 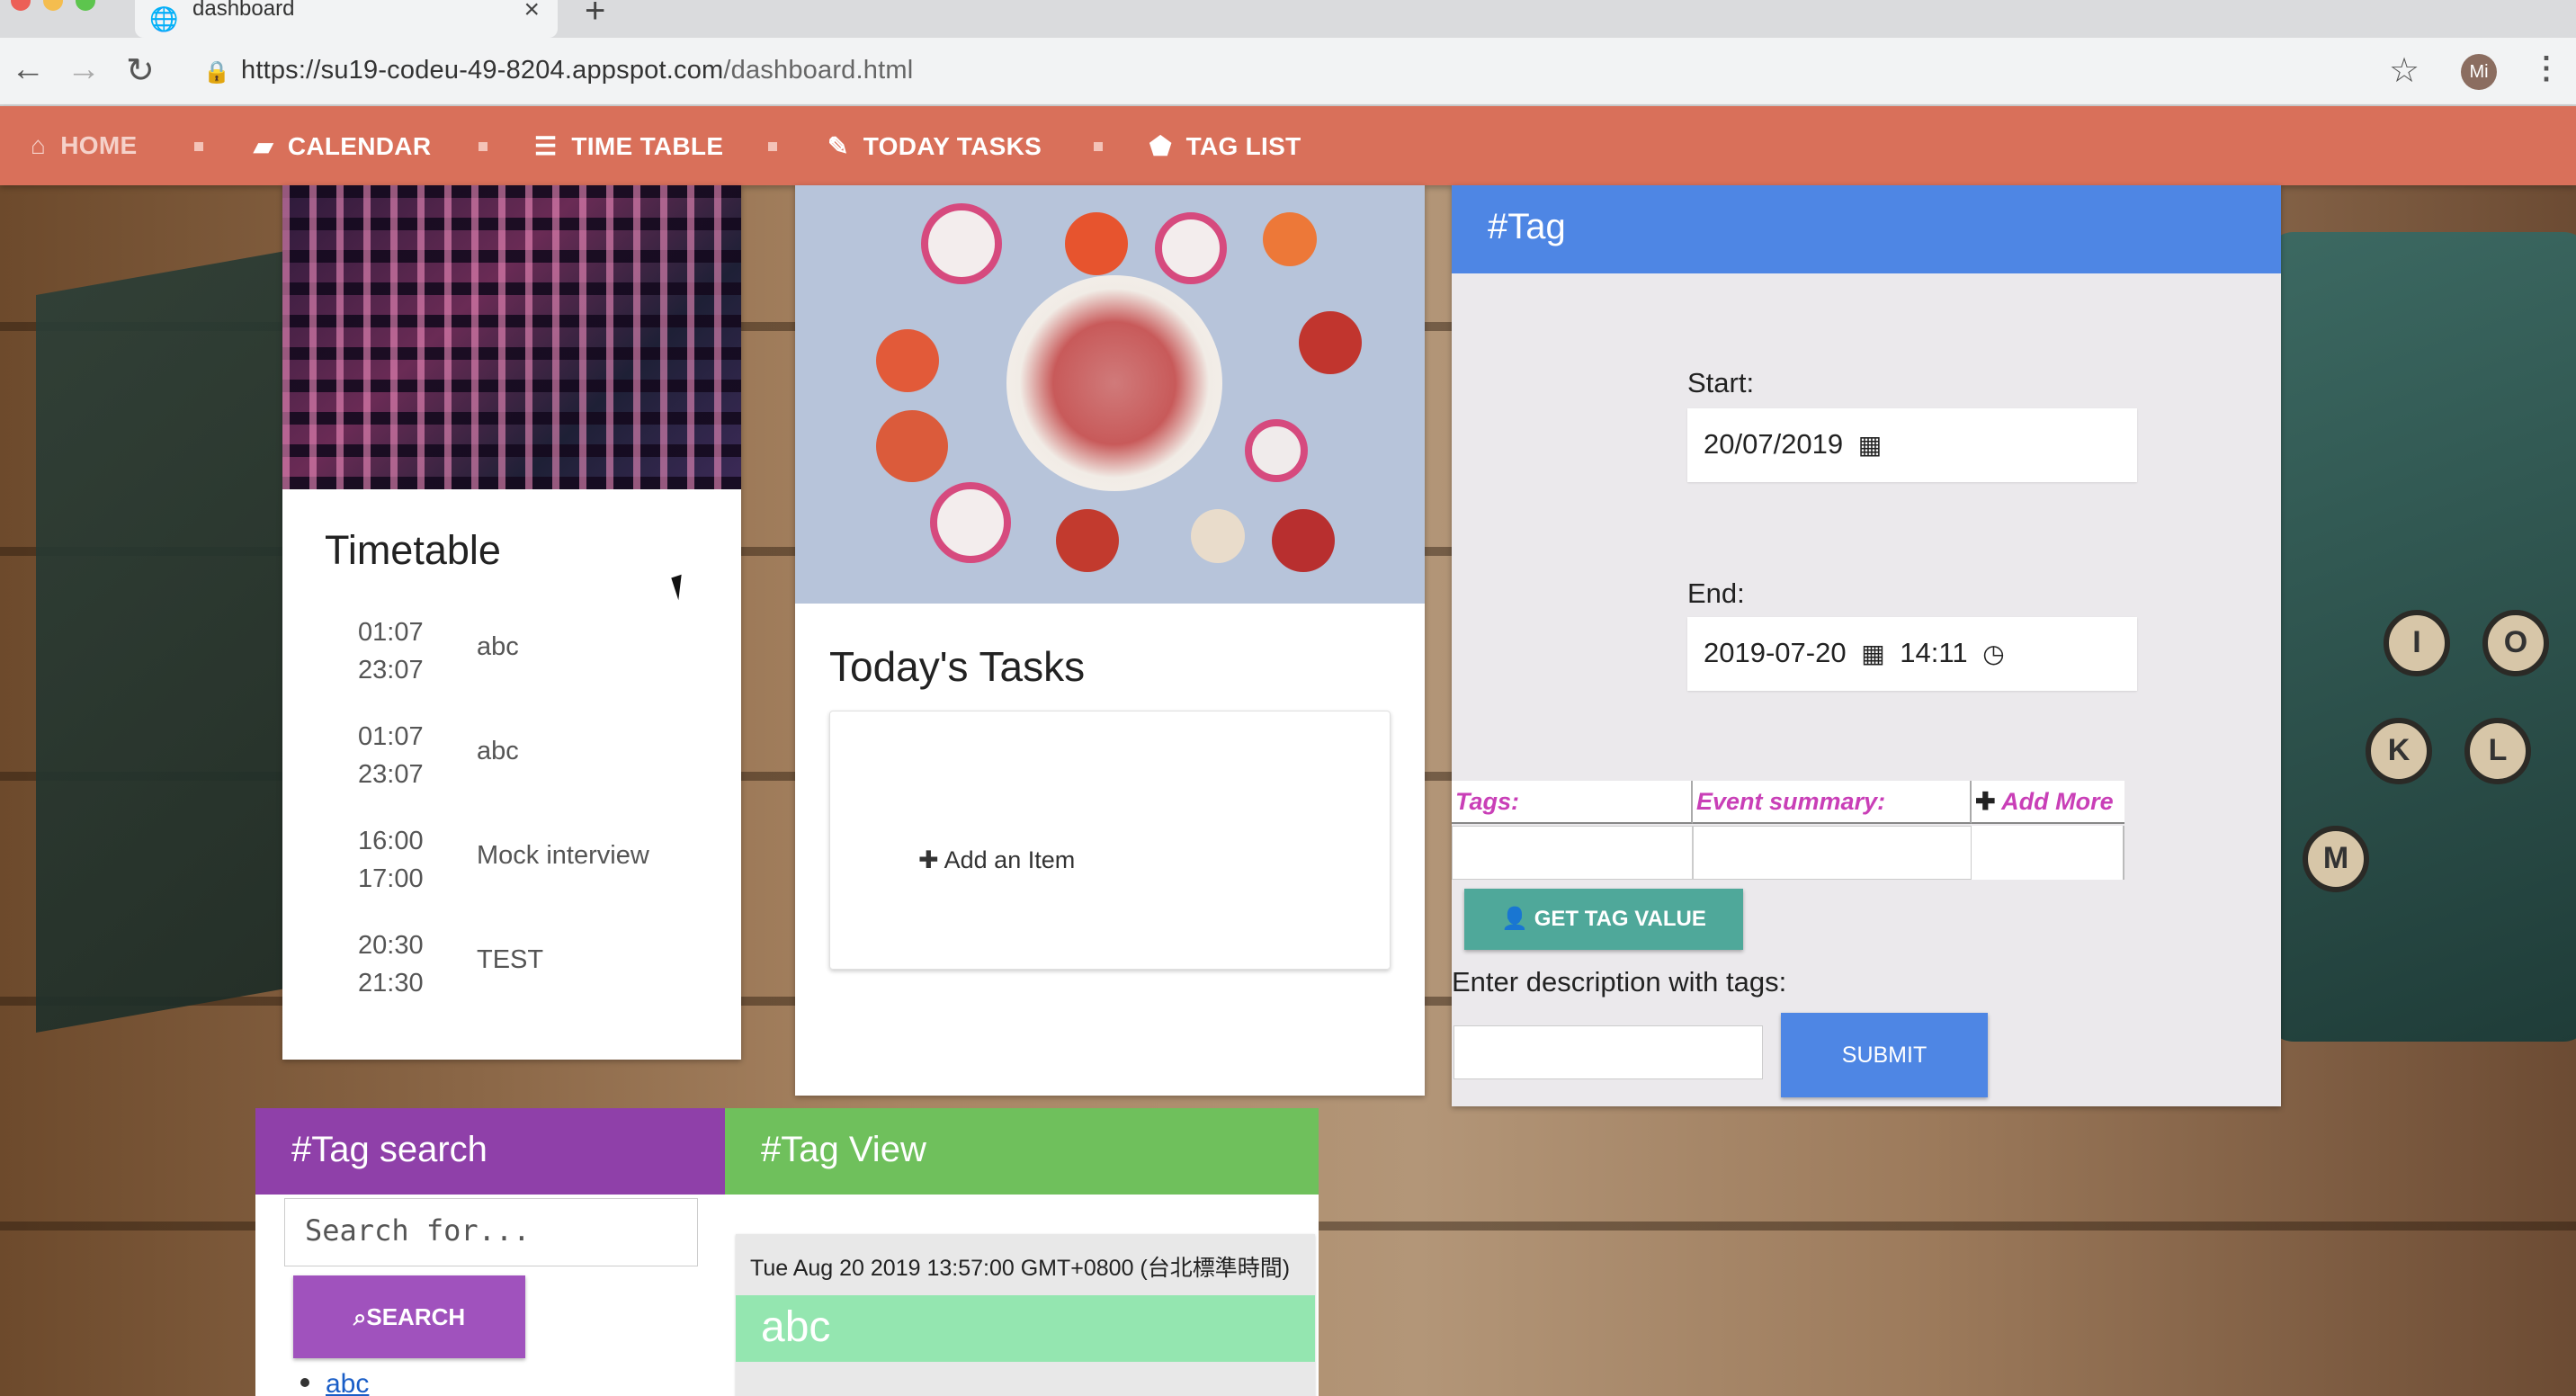 What do you see at coordinates (2515, 643) in the screenshot?
I see `typewriter-key: O` at bounding box center [2515, 643].